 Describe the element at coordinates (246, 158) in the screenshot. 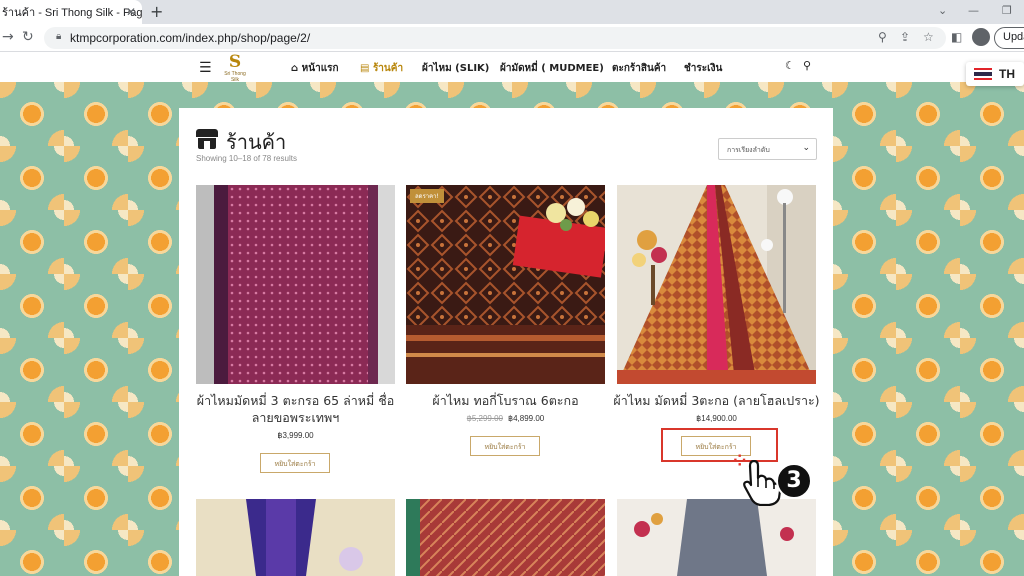

I see `result-count: Showing 10–18 of 78 results` at that location.